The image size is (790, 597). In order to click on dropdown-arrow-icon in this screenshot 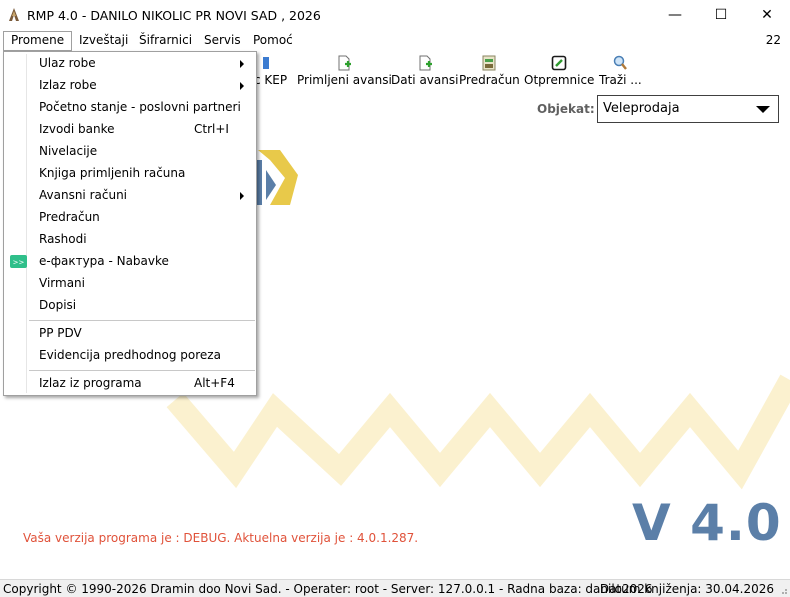, I will do `click(763, 109)`.